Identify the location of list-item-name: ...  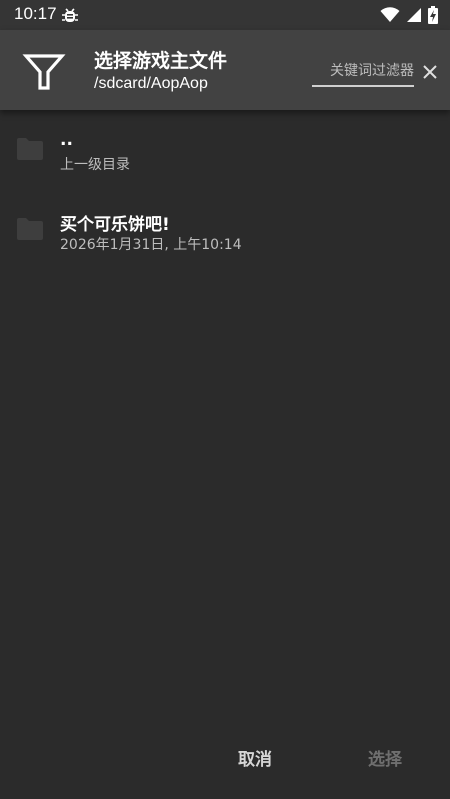
(66, 140).